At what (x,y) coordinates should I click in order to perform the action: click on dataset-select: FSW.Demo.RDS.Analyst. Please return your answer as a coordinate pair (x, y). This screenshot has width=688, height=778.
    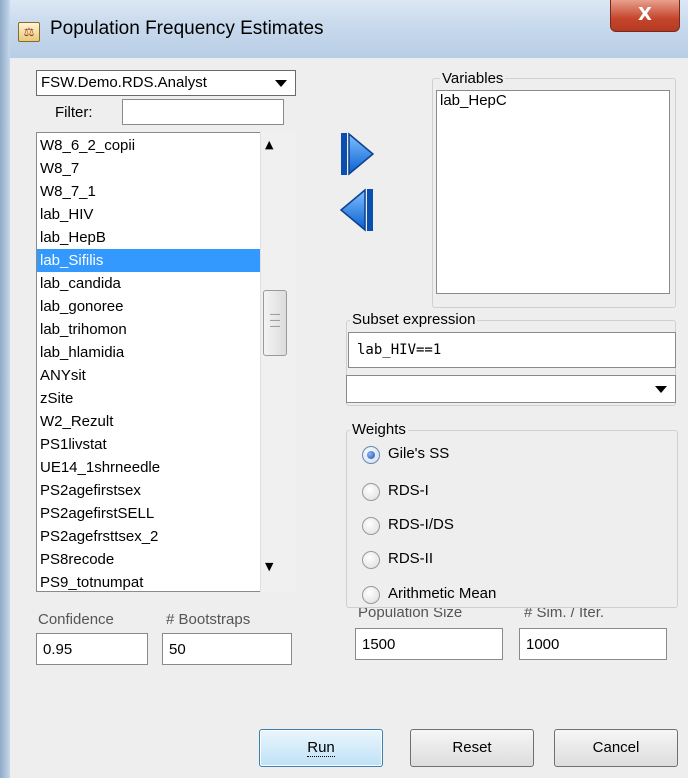
    Looking at the image, I should click on (166, 83).